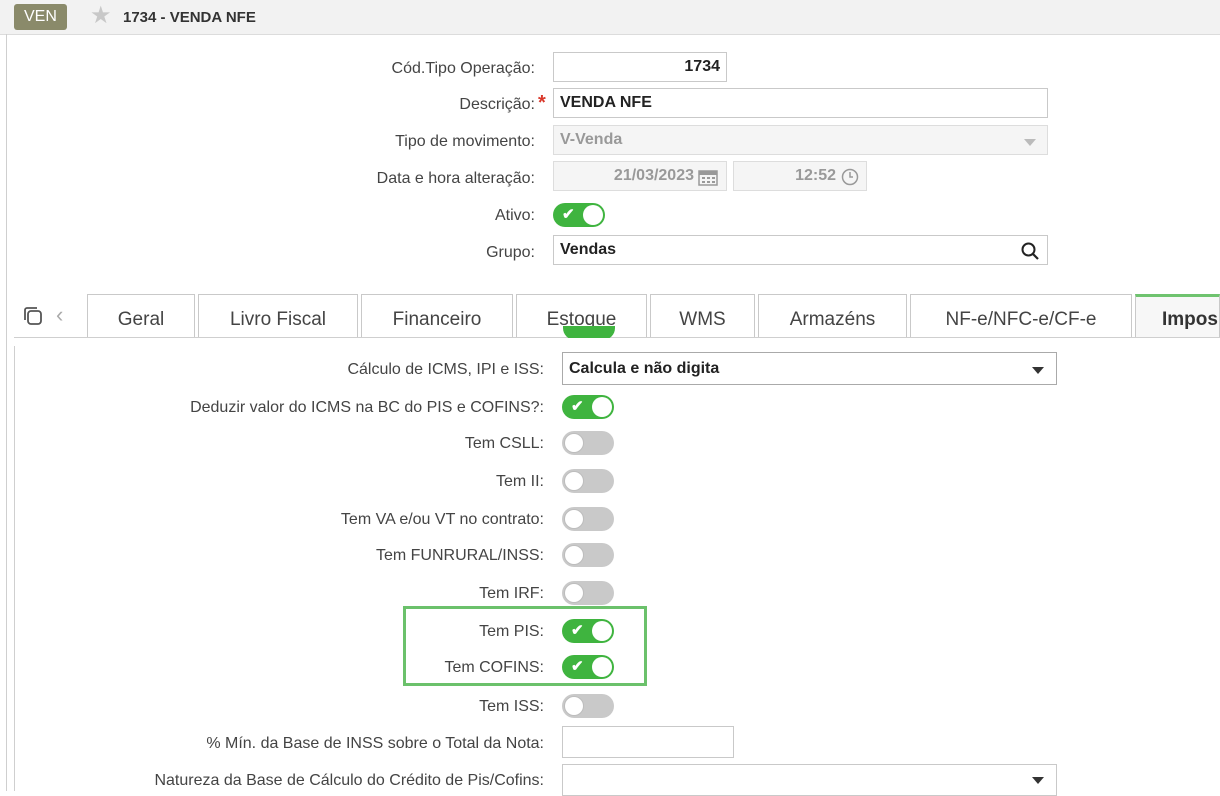 The image size is (1220, 796). Describe the element at coordinates (1038, 370) in the screenshot. I see `calculo-chevron-down-icon` at that location.